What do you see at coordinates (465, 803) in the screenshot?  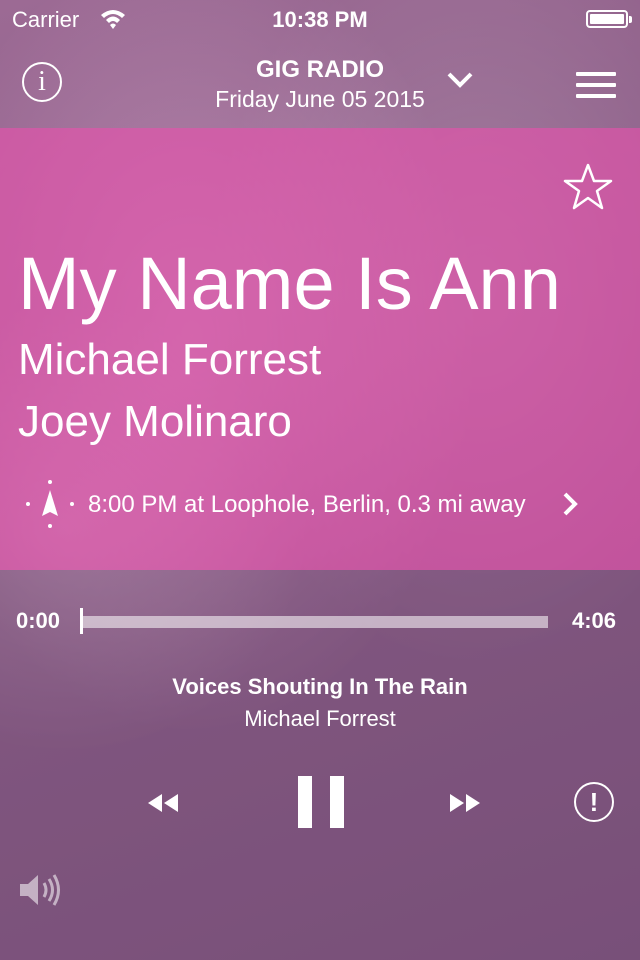 I see `fast-forward-icon` at bounding box center [465, 803].